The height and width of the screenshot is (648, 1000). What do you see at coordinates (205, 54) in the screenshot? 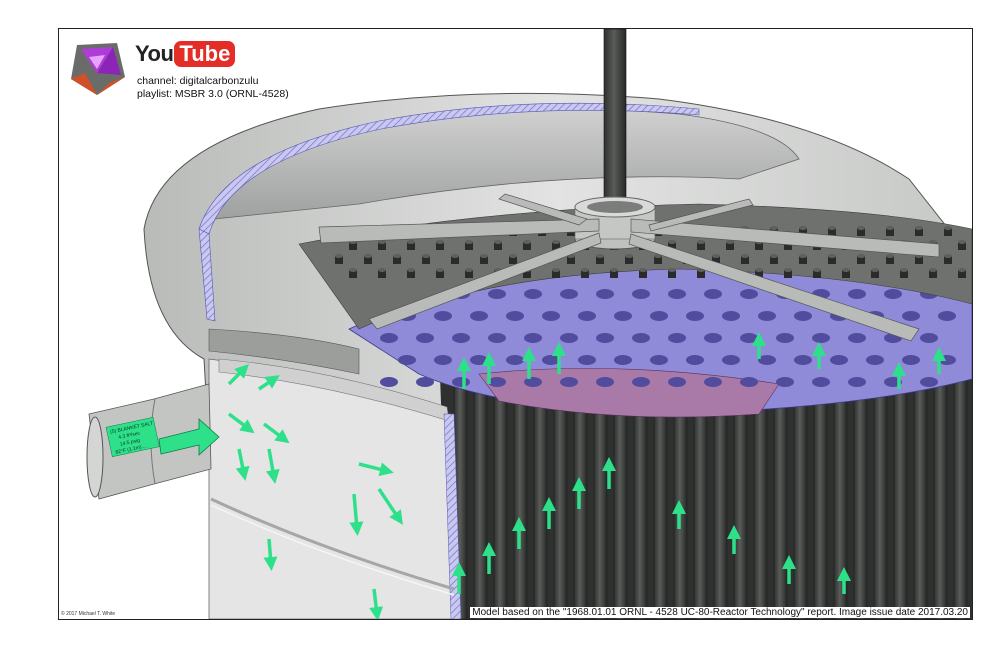
I see `youtube-logo-tube: Tube` at bounding box center [205, 54].